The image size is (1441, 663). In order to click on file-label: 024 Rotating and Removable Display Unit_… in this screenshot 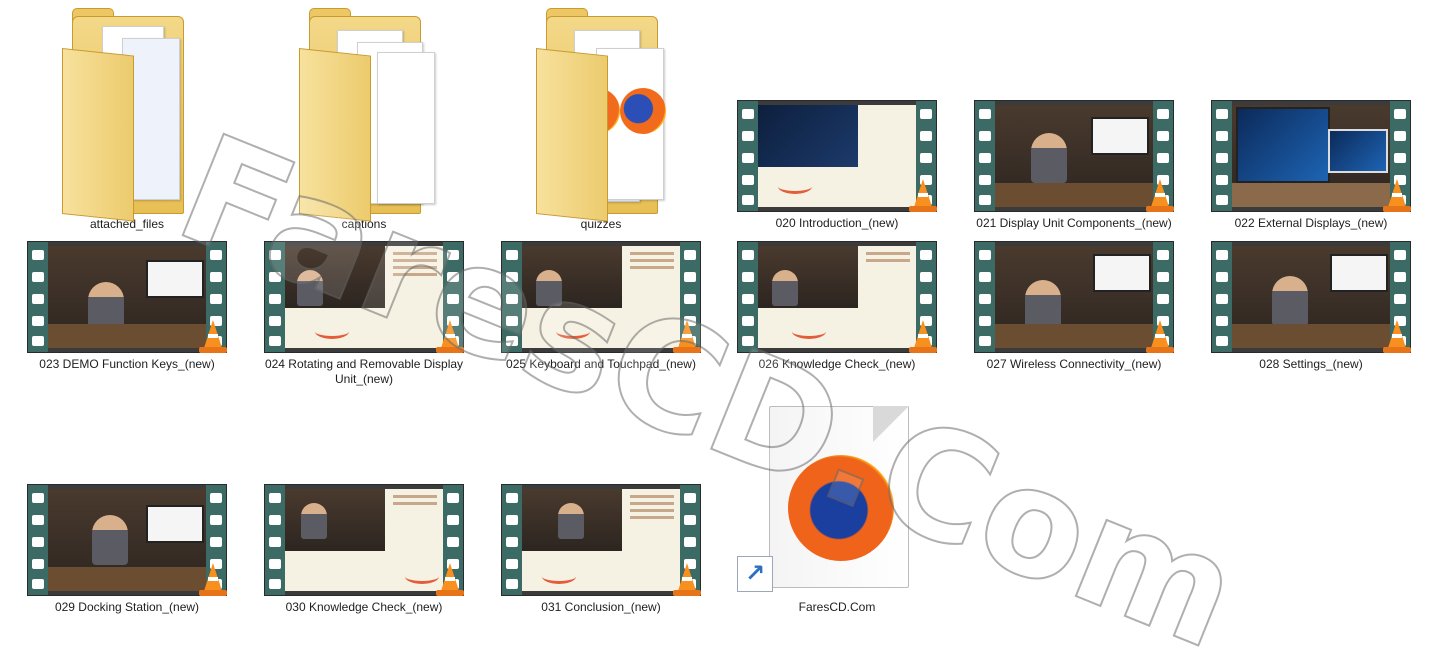, I will do `click(364, 371)`.